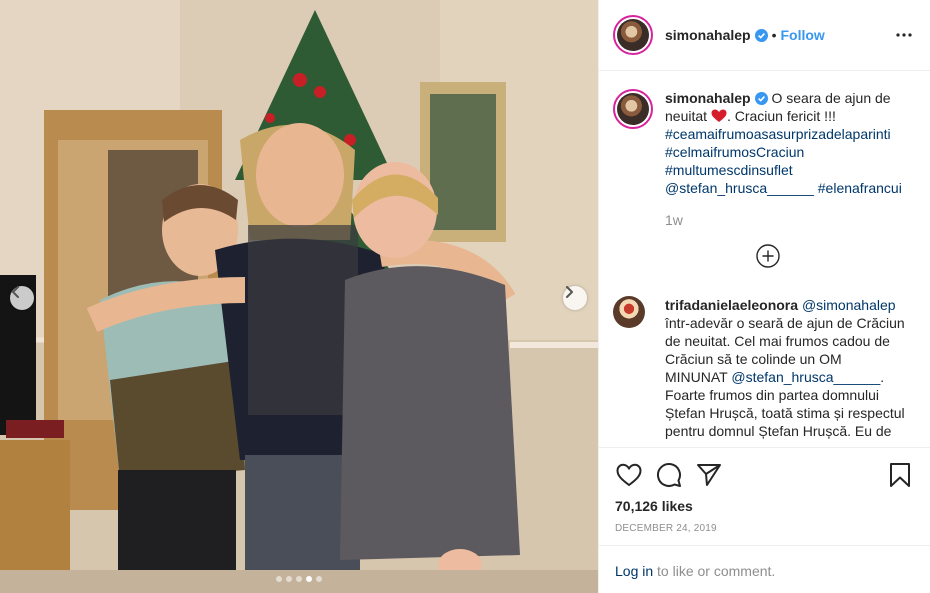 The image size is (930, 593). I want to click on comment-username: trifadanielaeleonora, so click(731, 305).